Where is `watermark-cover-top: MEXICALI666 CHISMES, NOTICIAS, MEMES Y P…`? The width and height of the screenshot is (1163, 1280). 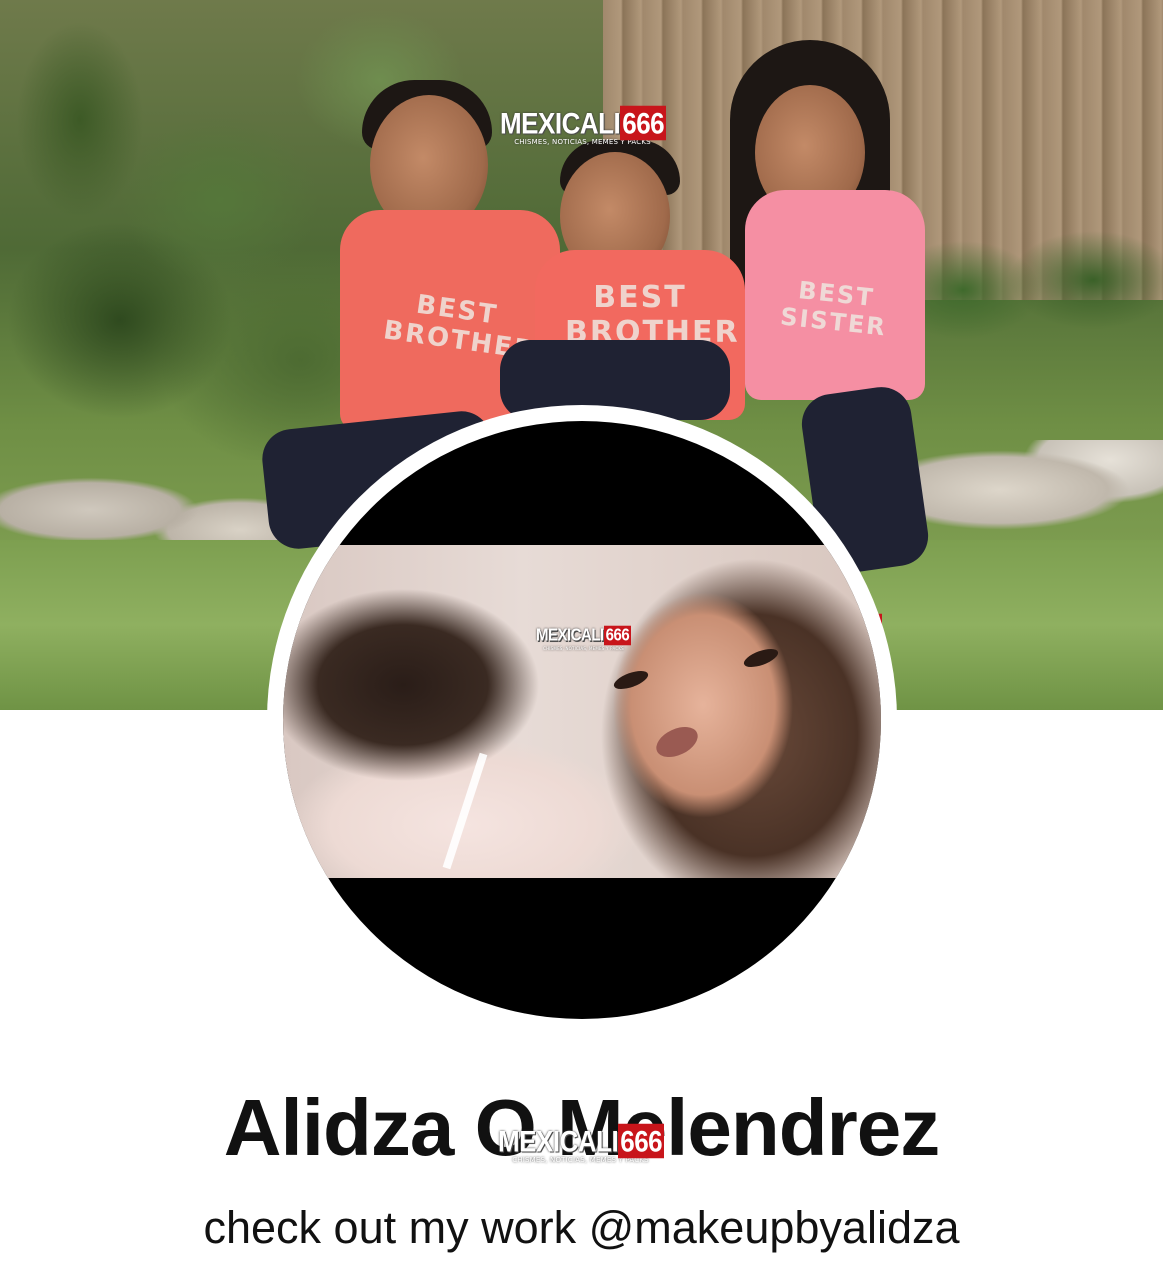
watermark-cover-top: MEXICALI666 CHISMES, NOTICIAS, MEMES Y P… is located at coordinates (583, 125).